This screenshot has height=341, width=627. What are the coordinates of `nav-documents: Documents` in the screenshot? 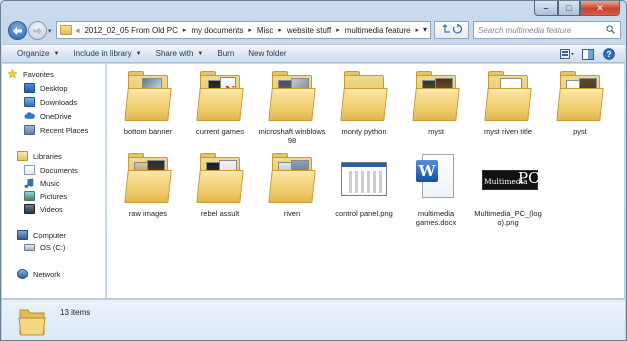 It's located at (51, 170).